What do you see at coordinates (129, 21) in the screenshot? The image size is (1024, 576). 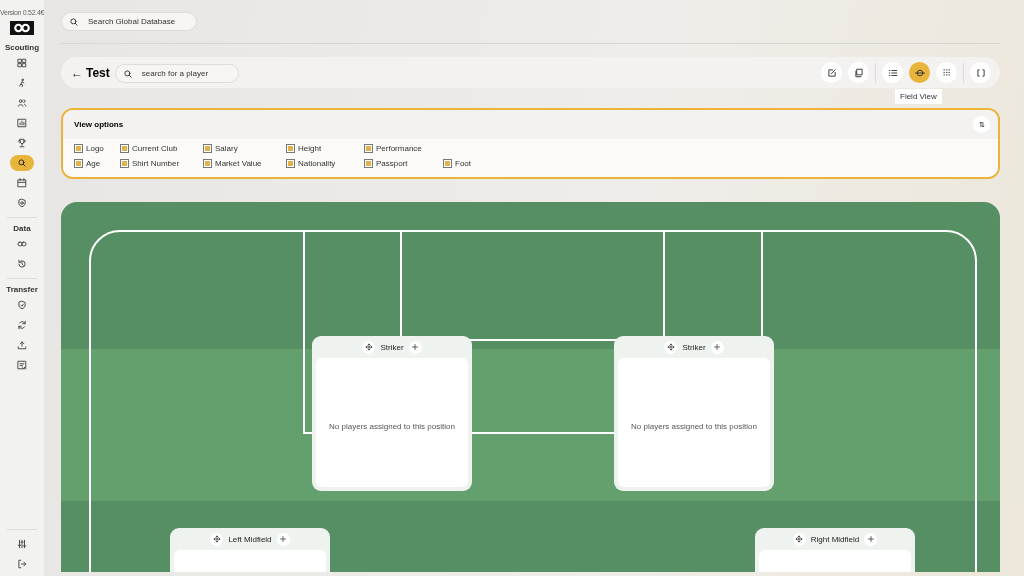 I see `search-field: Search Global Database` at bounding box center [129, 21].